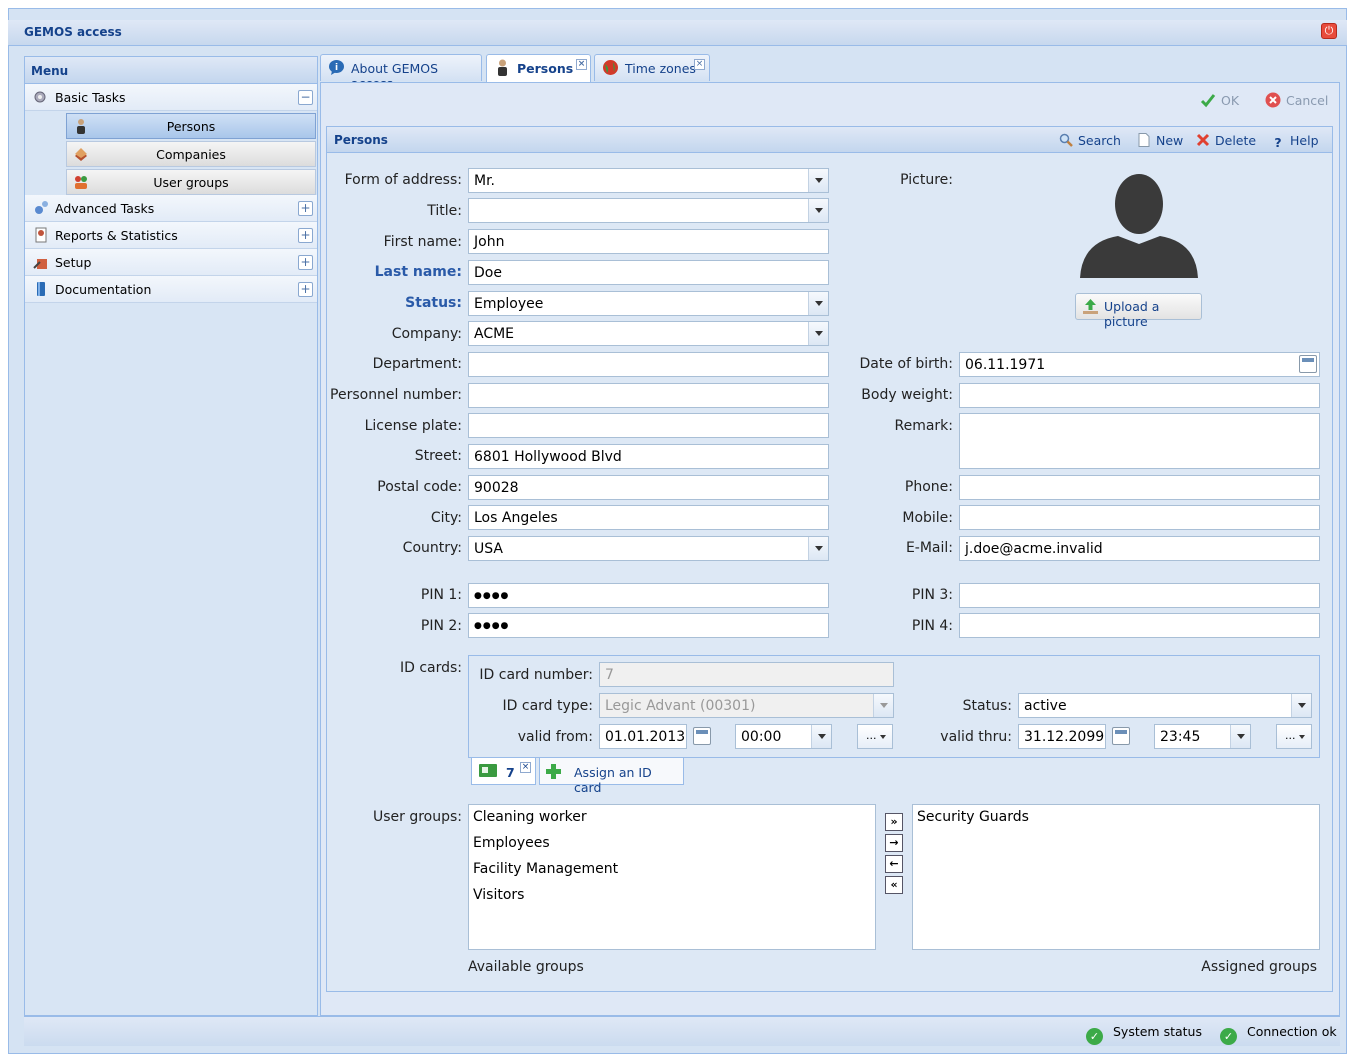  What do you see at coordinates (1219, 100) in the screenshot?
I see `ok-button: OK` at bounding box center [1219, 100].